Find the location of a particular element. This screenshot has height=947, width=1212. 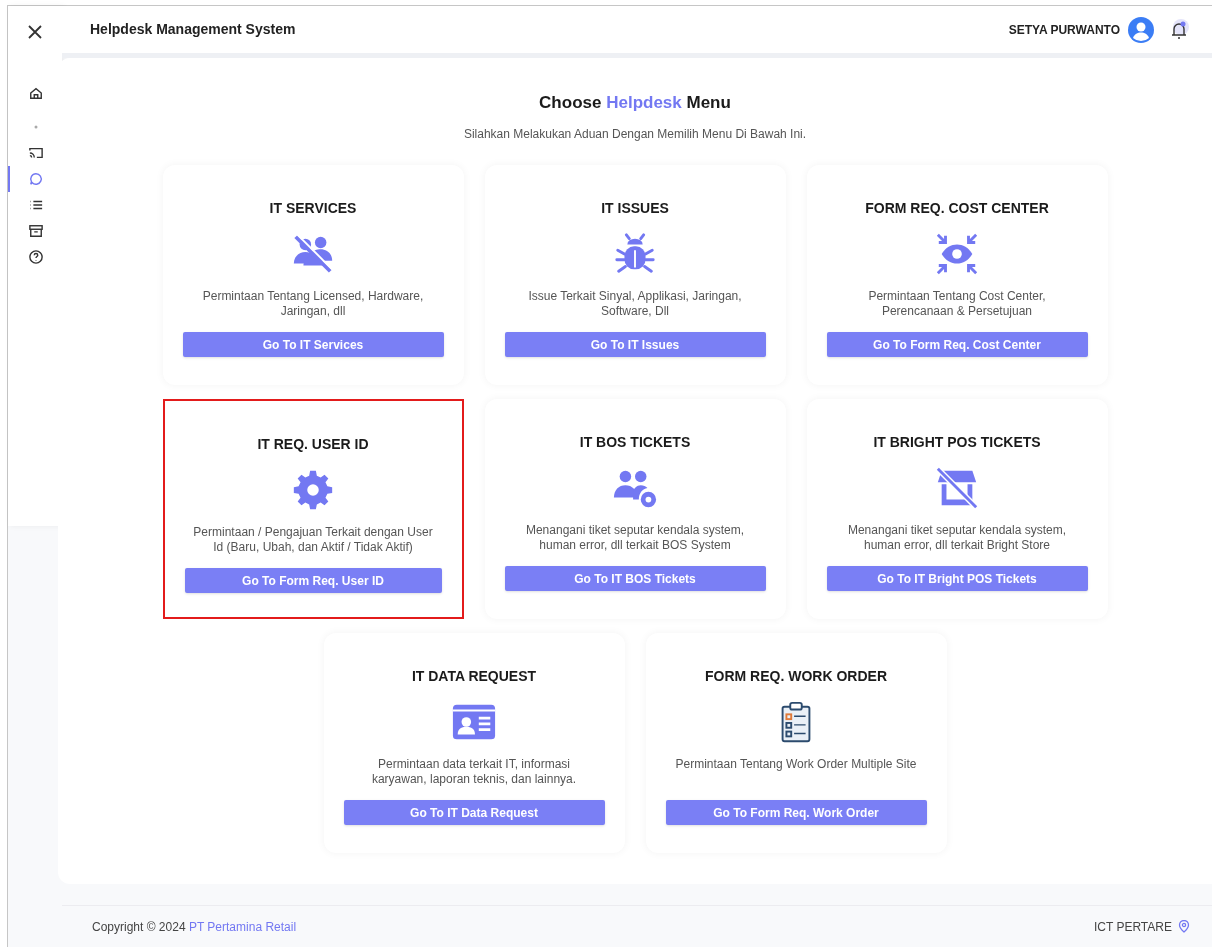

go-to-button: Go To Form Req. Cost Center is located at coordinates (957, 344).